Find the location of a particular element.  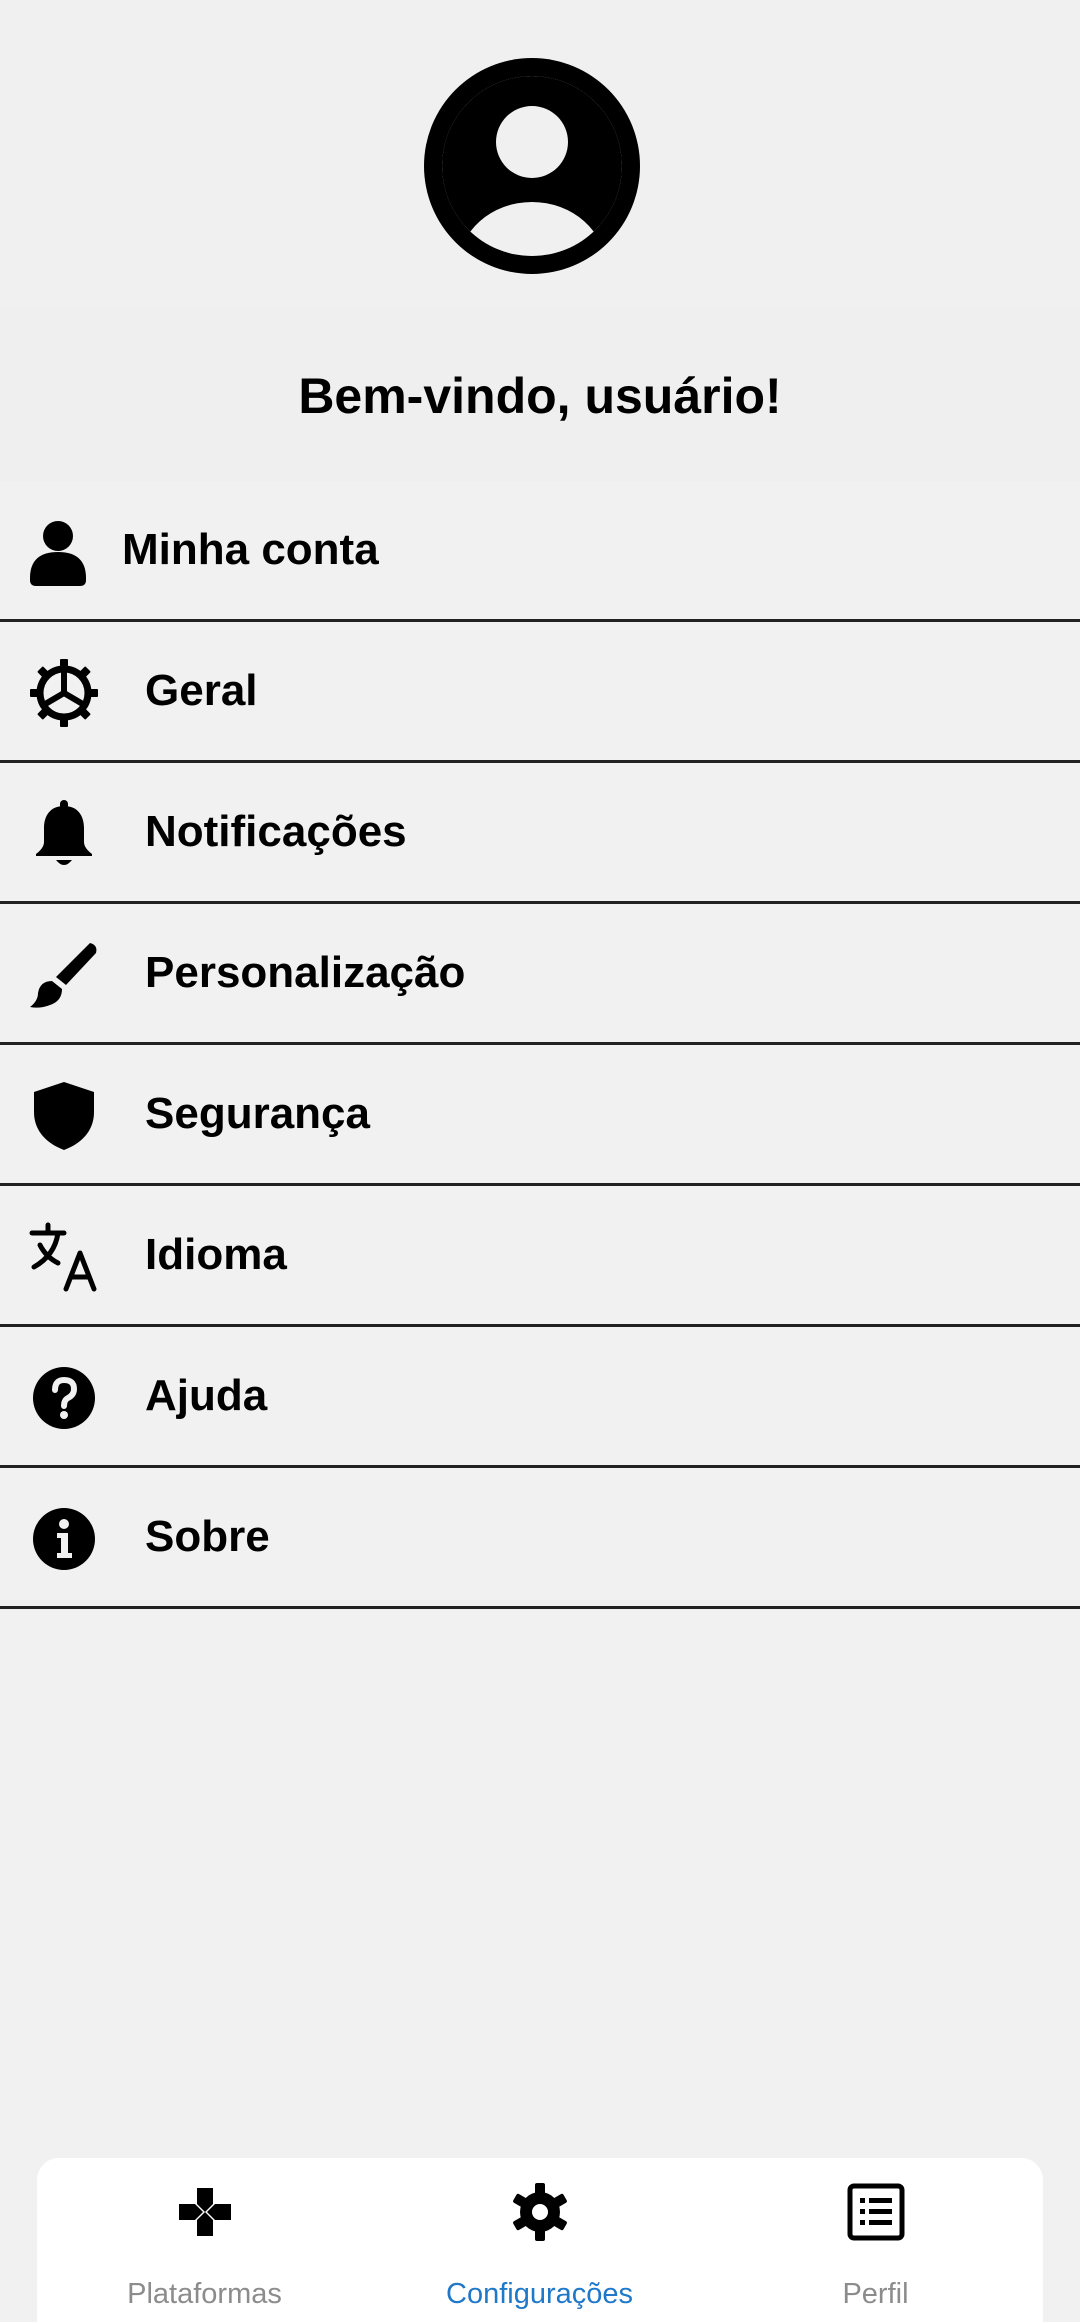

menu-label: Geral is located at coordinates (201, 690).